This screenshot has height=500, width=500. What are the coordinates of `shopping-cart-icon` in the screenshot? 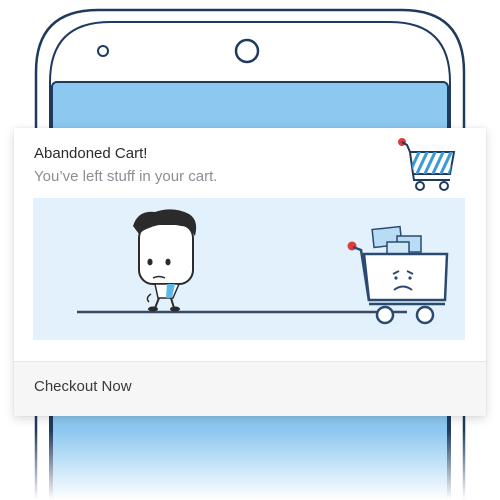 It's located at (427, 164).